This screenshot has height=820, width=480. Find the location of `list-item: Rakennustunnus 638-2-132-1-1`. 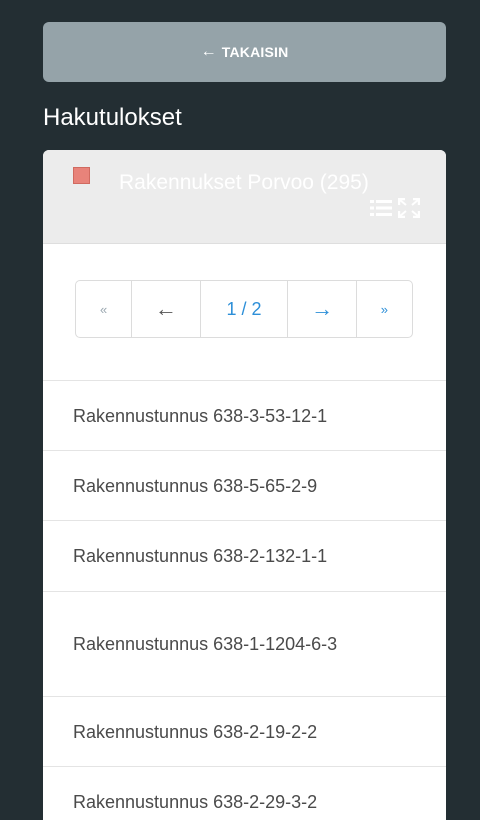

list-item: Rakennustunnus 638-2-132-1-1 is located at coordinates (244, 555).